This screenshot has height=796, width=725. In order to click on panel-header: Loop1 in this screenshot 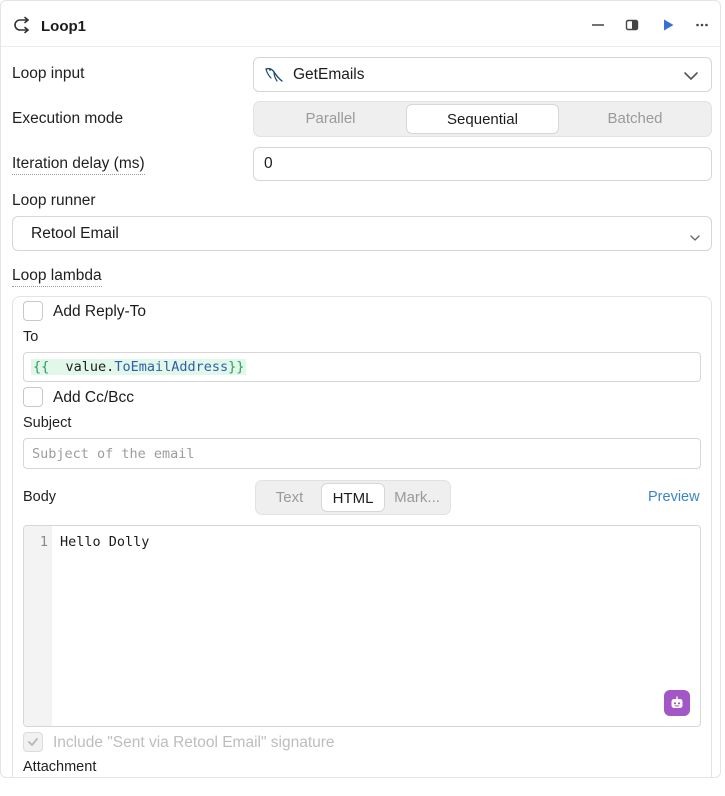, I will do `click(360, 24)`.